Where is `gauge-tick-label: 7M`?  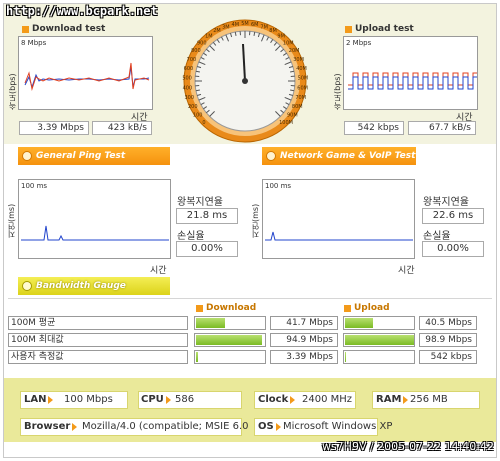
gauge-tick-label: 7M is located at coordinates (264, 27).